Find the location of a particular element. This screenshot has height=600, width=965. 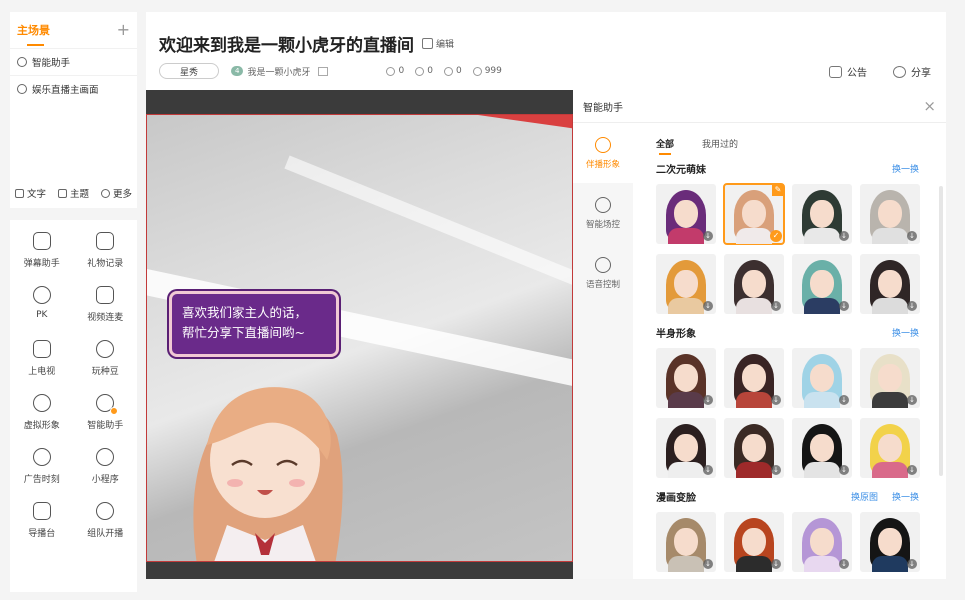

tool-director: 导播台 is located at coordinates (42, 529).